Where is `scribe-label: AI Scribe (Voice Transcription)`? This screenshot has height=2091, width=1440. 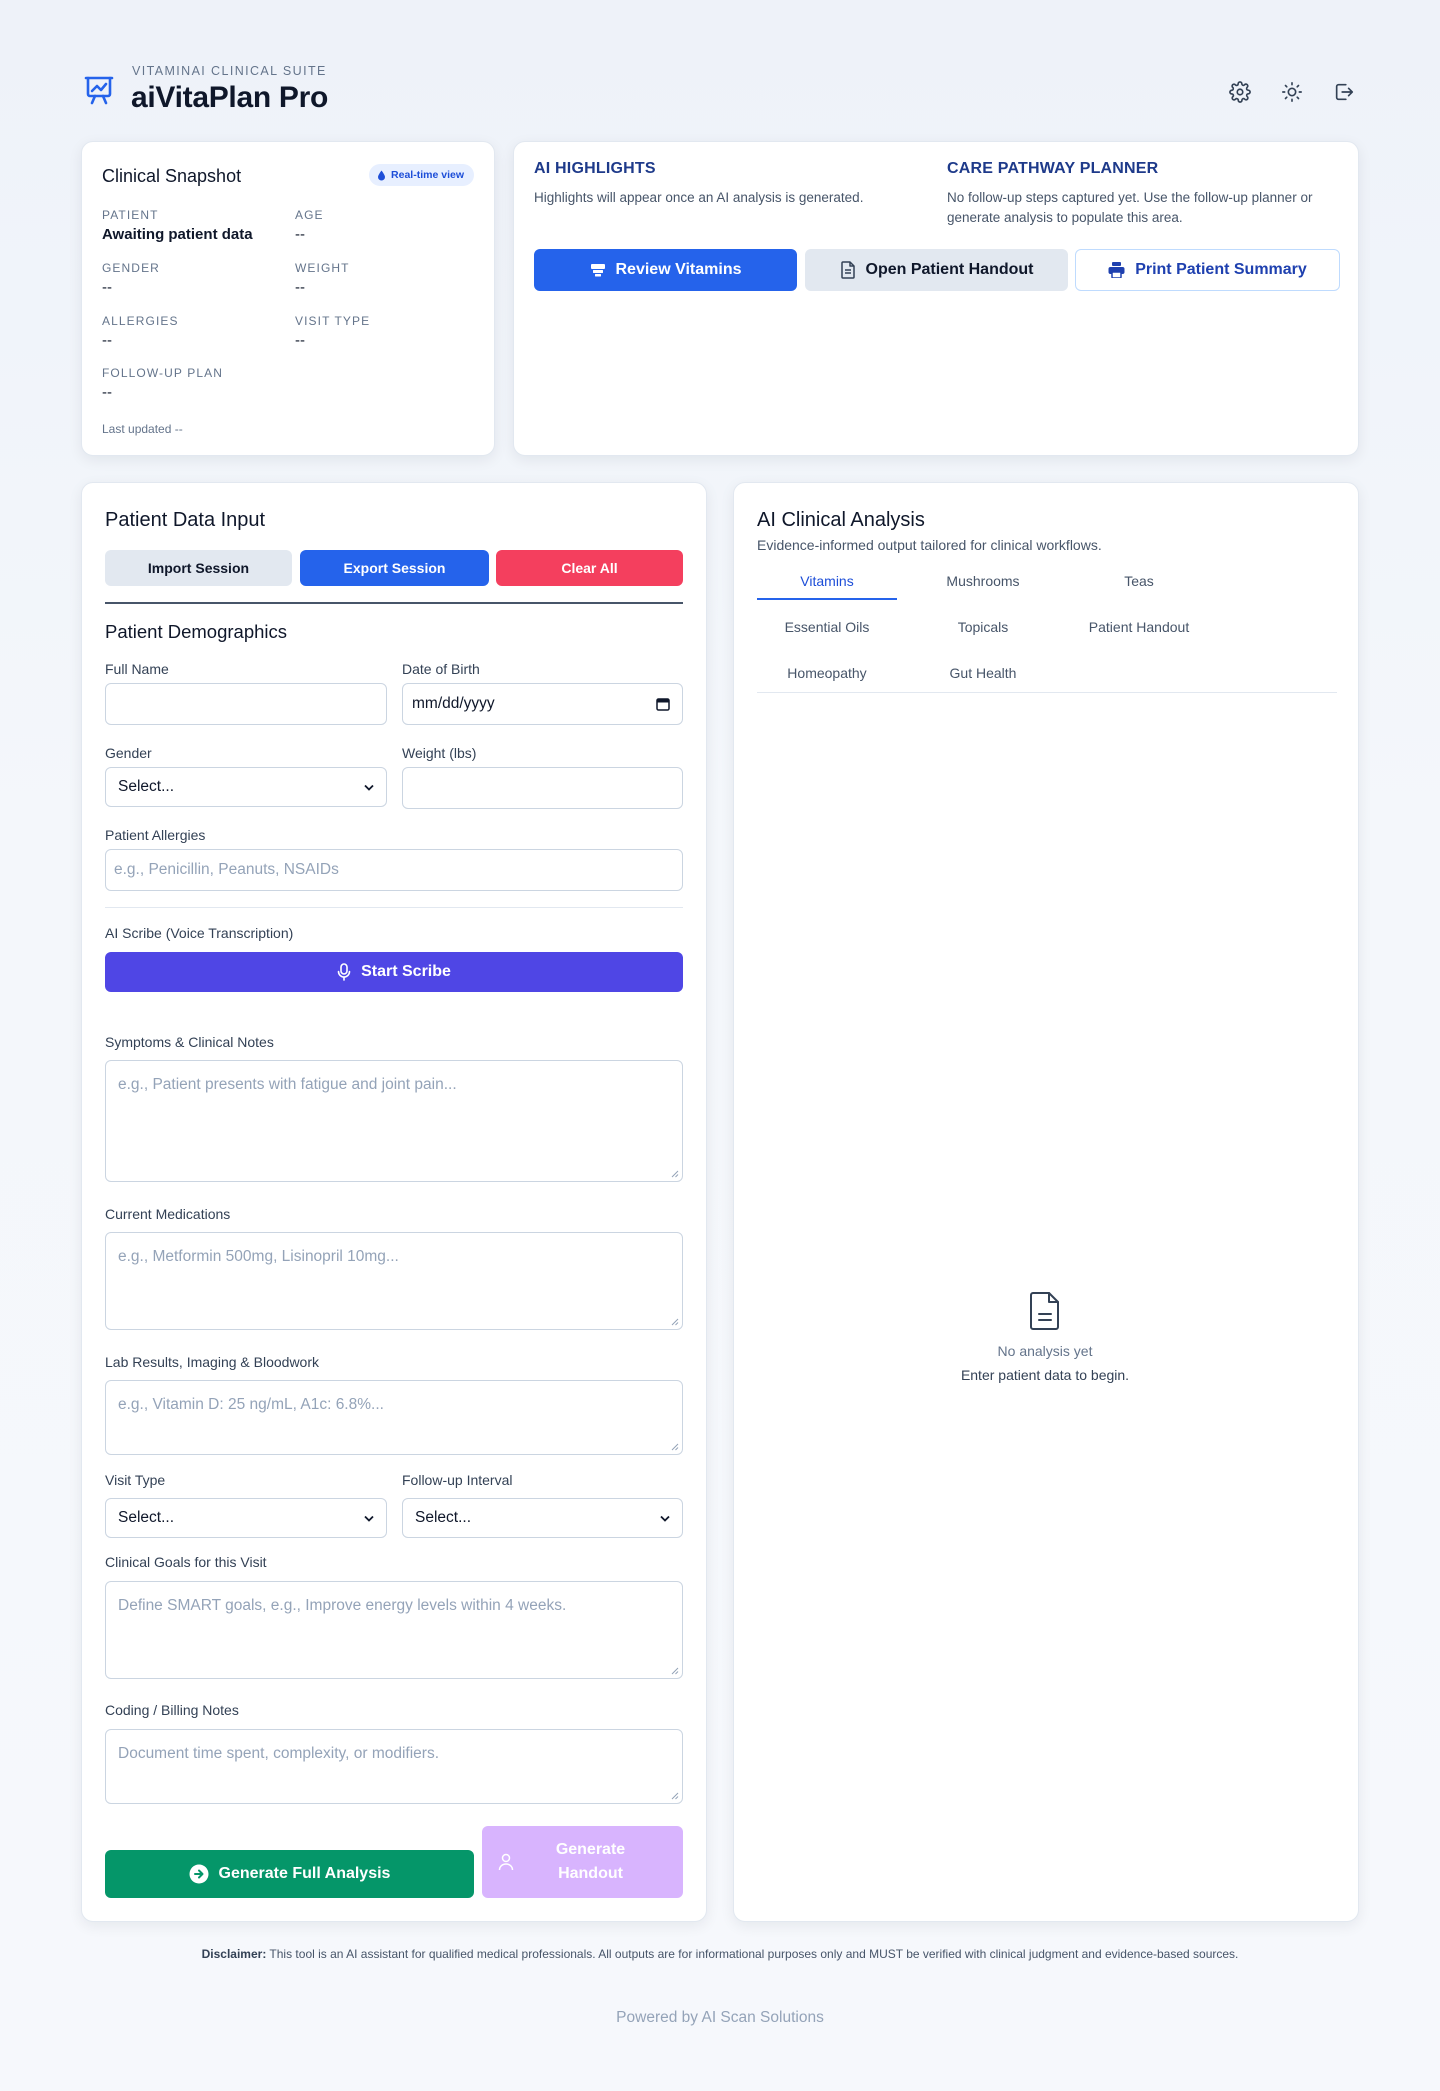 scribe-label: AI Scribe (Voice Transcription) is located at coordinates (199, 933).